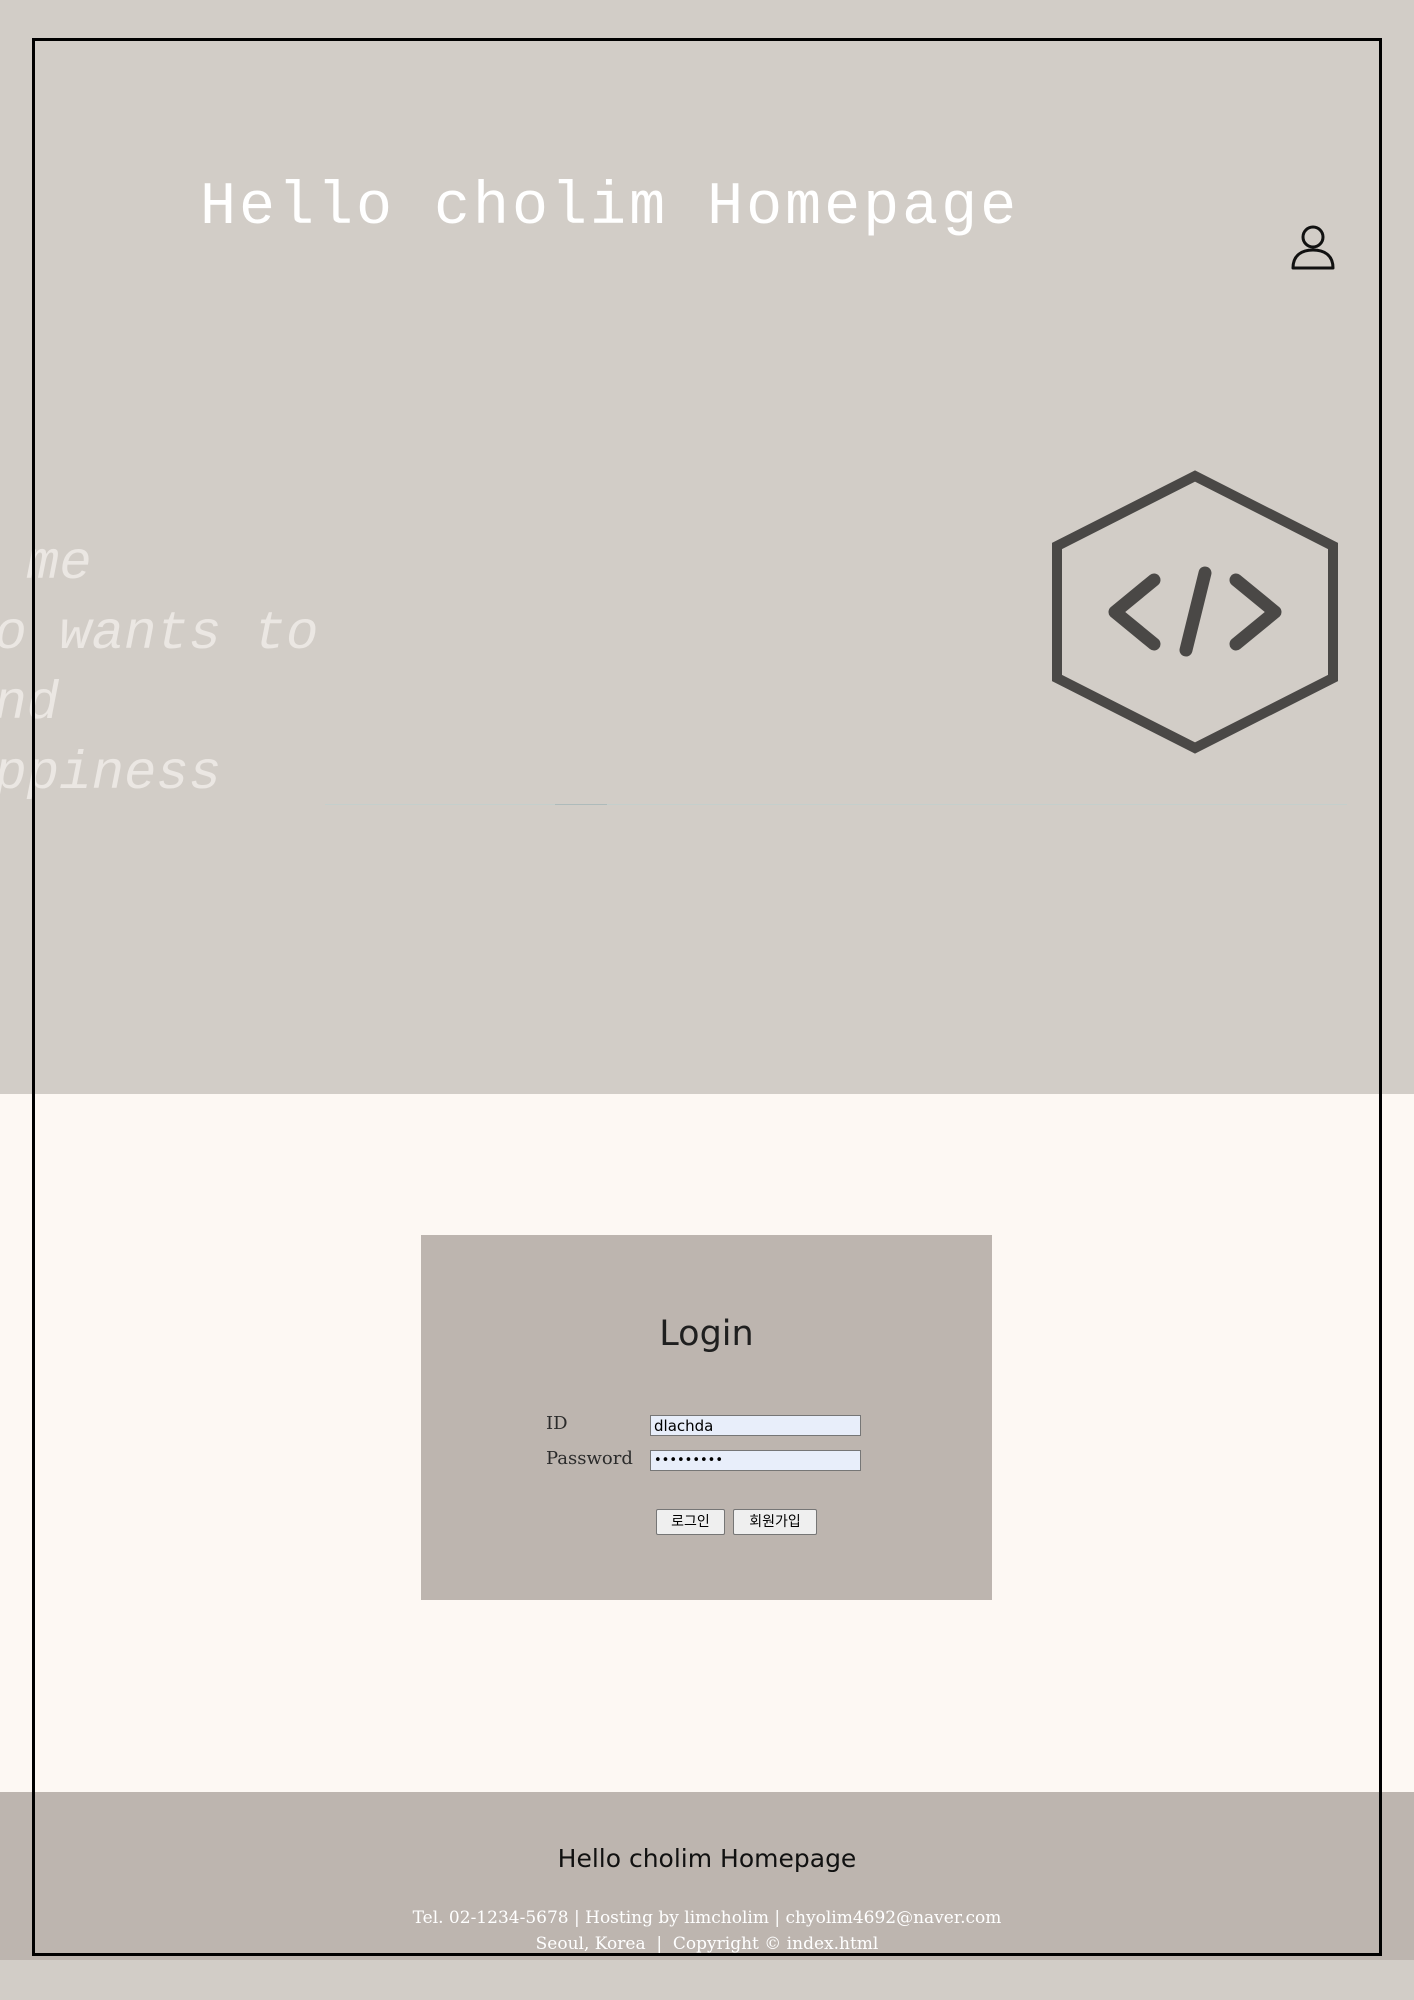 The image size is (1414, 2000). What do you see at coordinates (581, 804) in the screenshot?
I see `hero-divider-accent` at bounding box center [581, 804].